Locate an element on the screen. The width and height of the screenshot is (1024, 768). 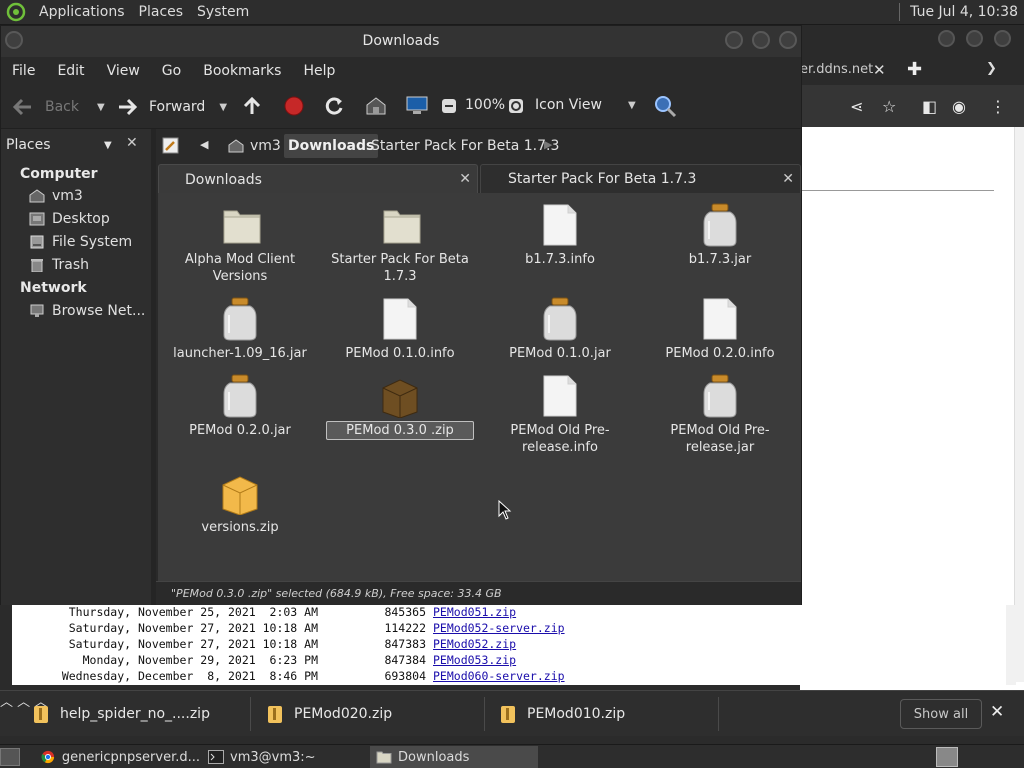
tab-search-chevron-icon: ❯ is located at coordinates (991, 68).